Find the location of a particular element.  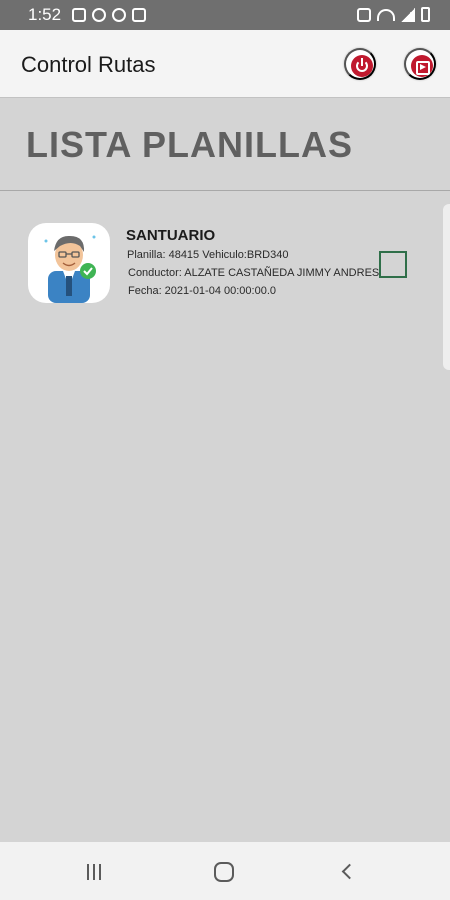

planillas-header: LISTA PLANILLAS is located at coordinates (225, 145).